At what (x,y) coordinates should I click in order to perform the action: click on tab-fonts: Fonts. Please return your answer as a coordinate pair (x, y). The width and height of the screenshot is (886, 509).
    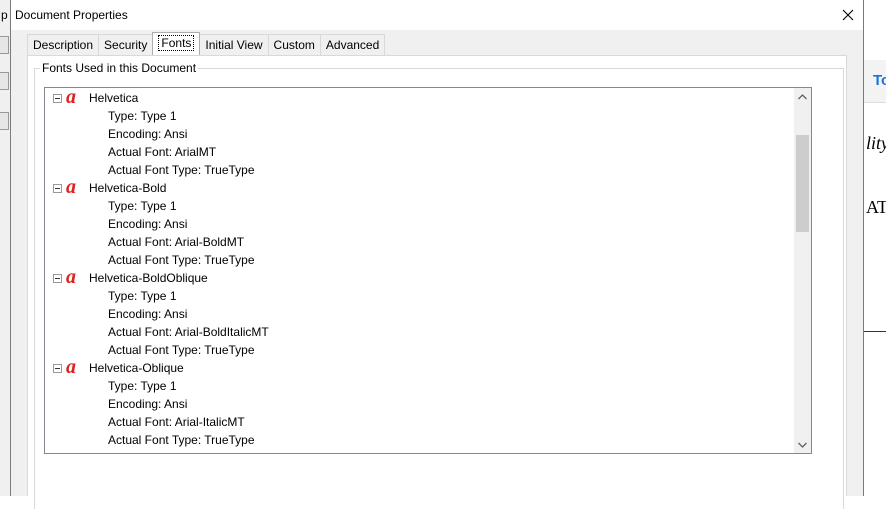
    Looking at the image, I should click on (176, 43).